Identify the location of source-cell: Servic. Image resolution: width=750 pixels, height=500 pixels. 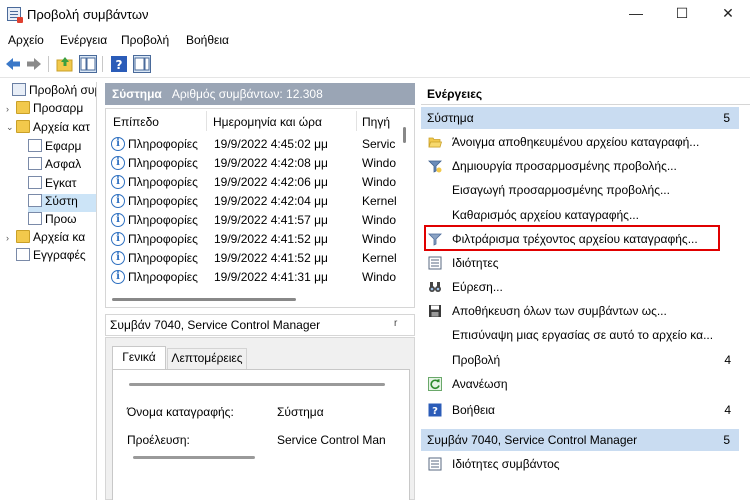
(379, 144).